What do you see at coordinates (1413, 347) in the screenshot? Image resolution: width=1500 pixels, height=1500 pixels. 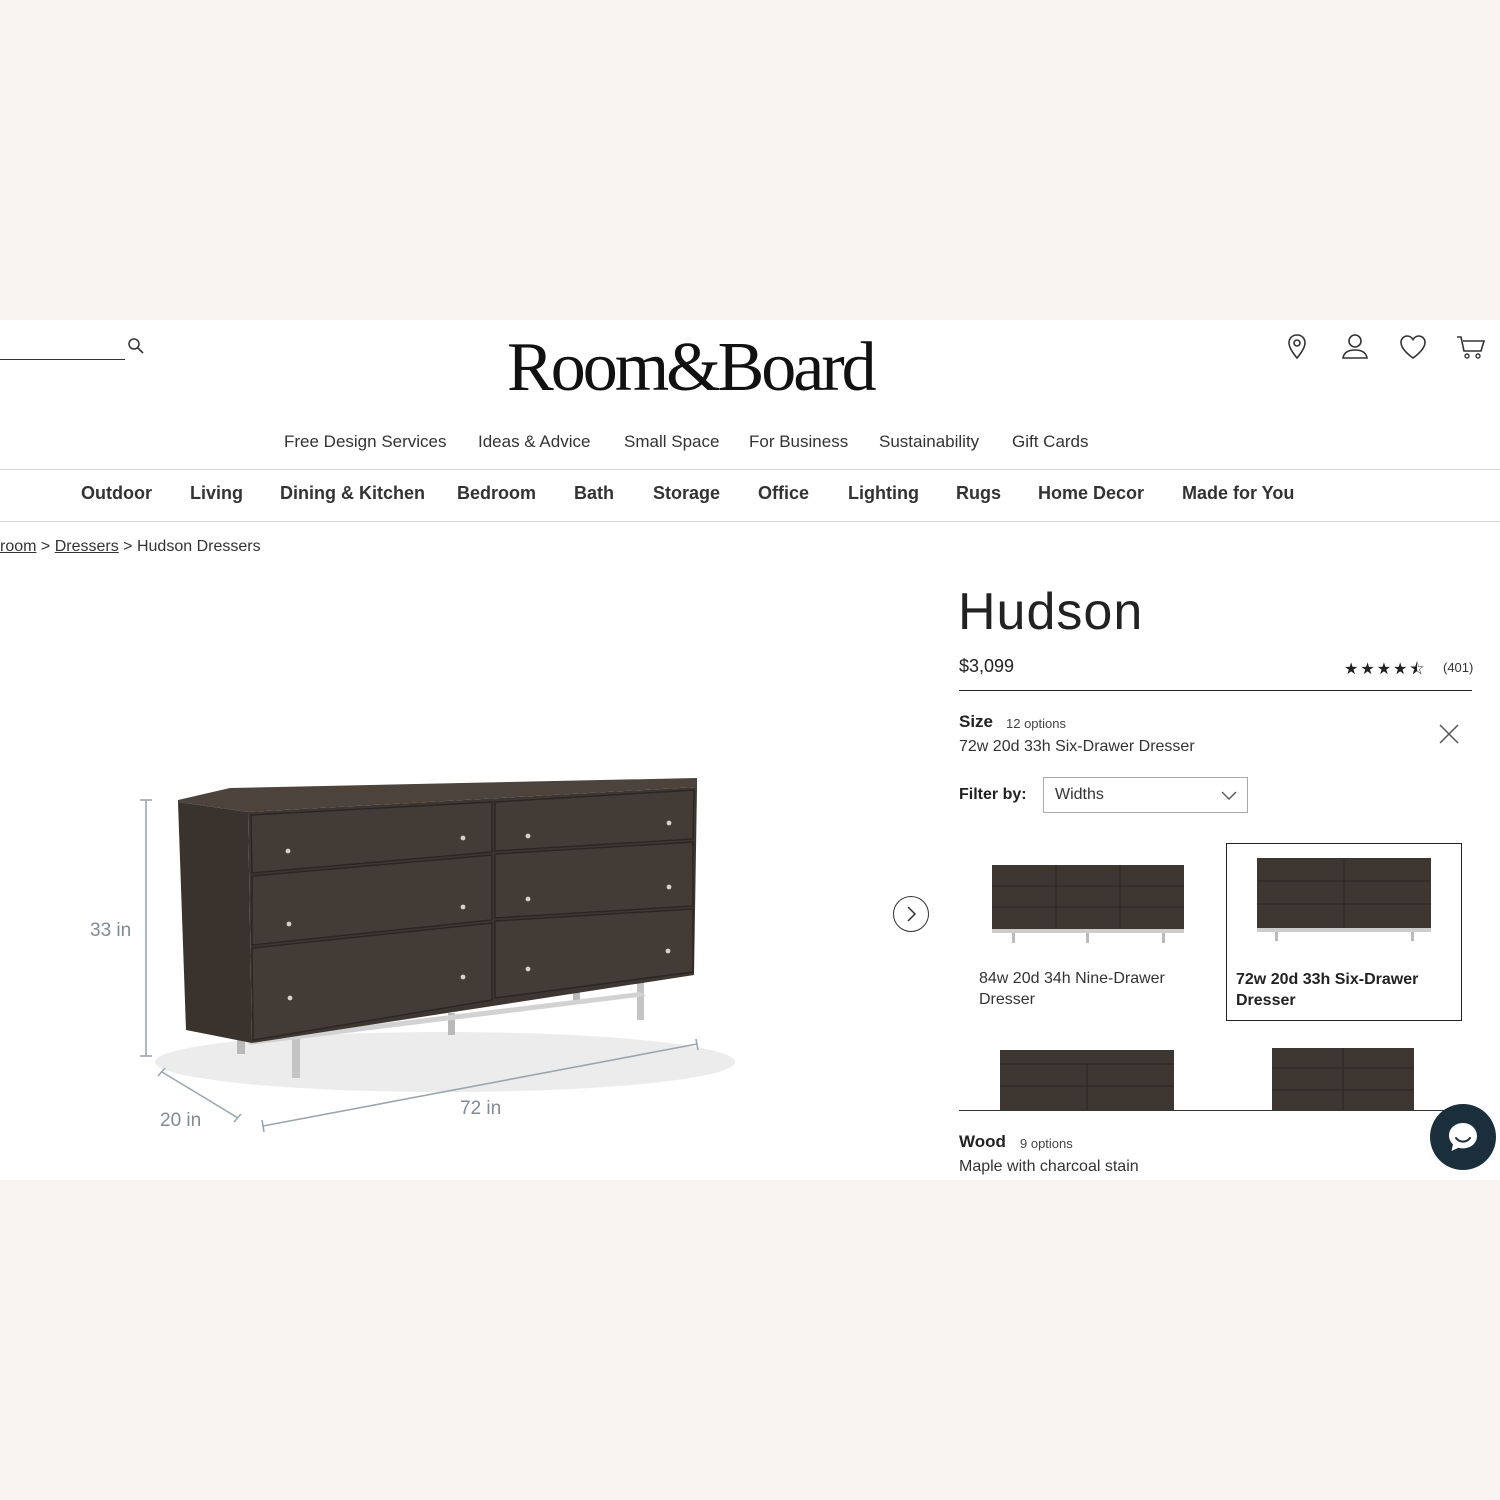 I see `heart-icon` at bounding box center [1413, 347].